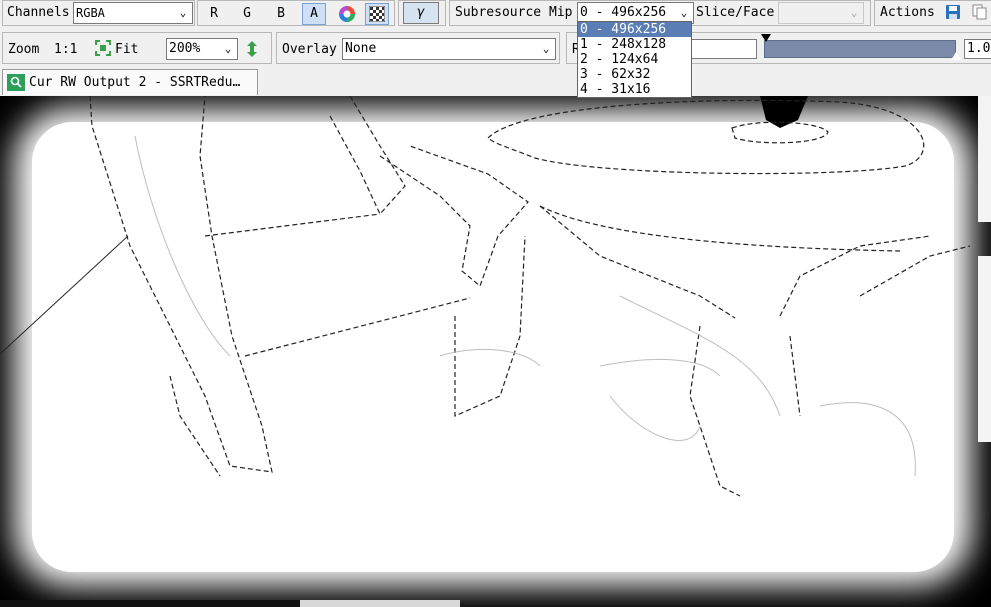 The image size is (991, 607). Describe the element at coordinates (634, 29) in the screenshot. I see `mip-option: 0 - 496x256` at that location.